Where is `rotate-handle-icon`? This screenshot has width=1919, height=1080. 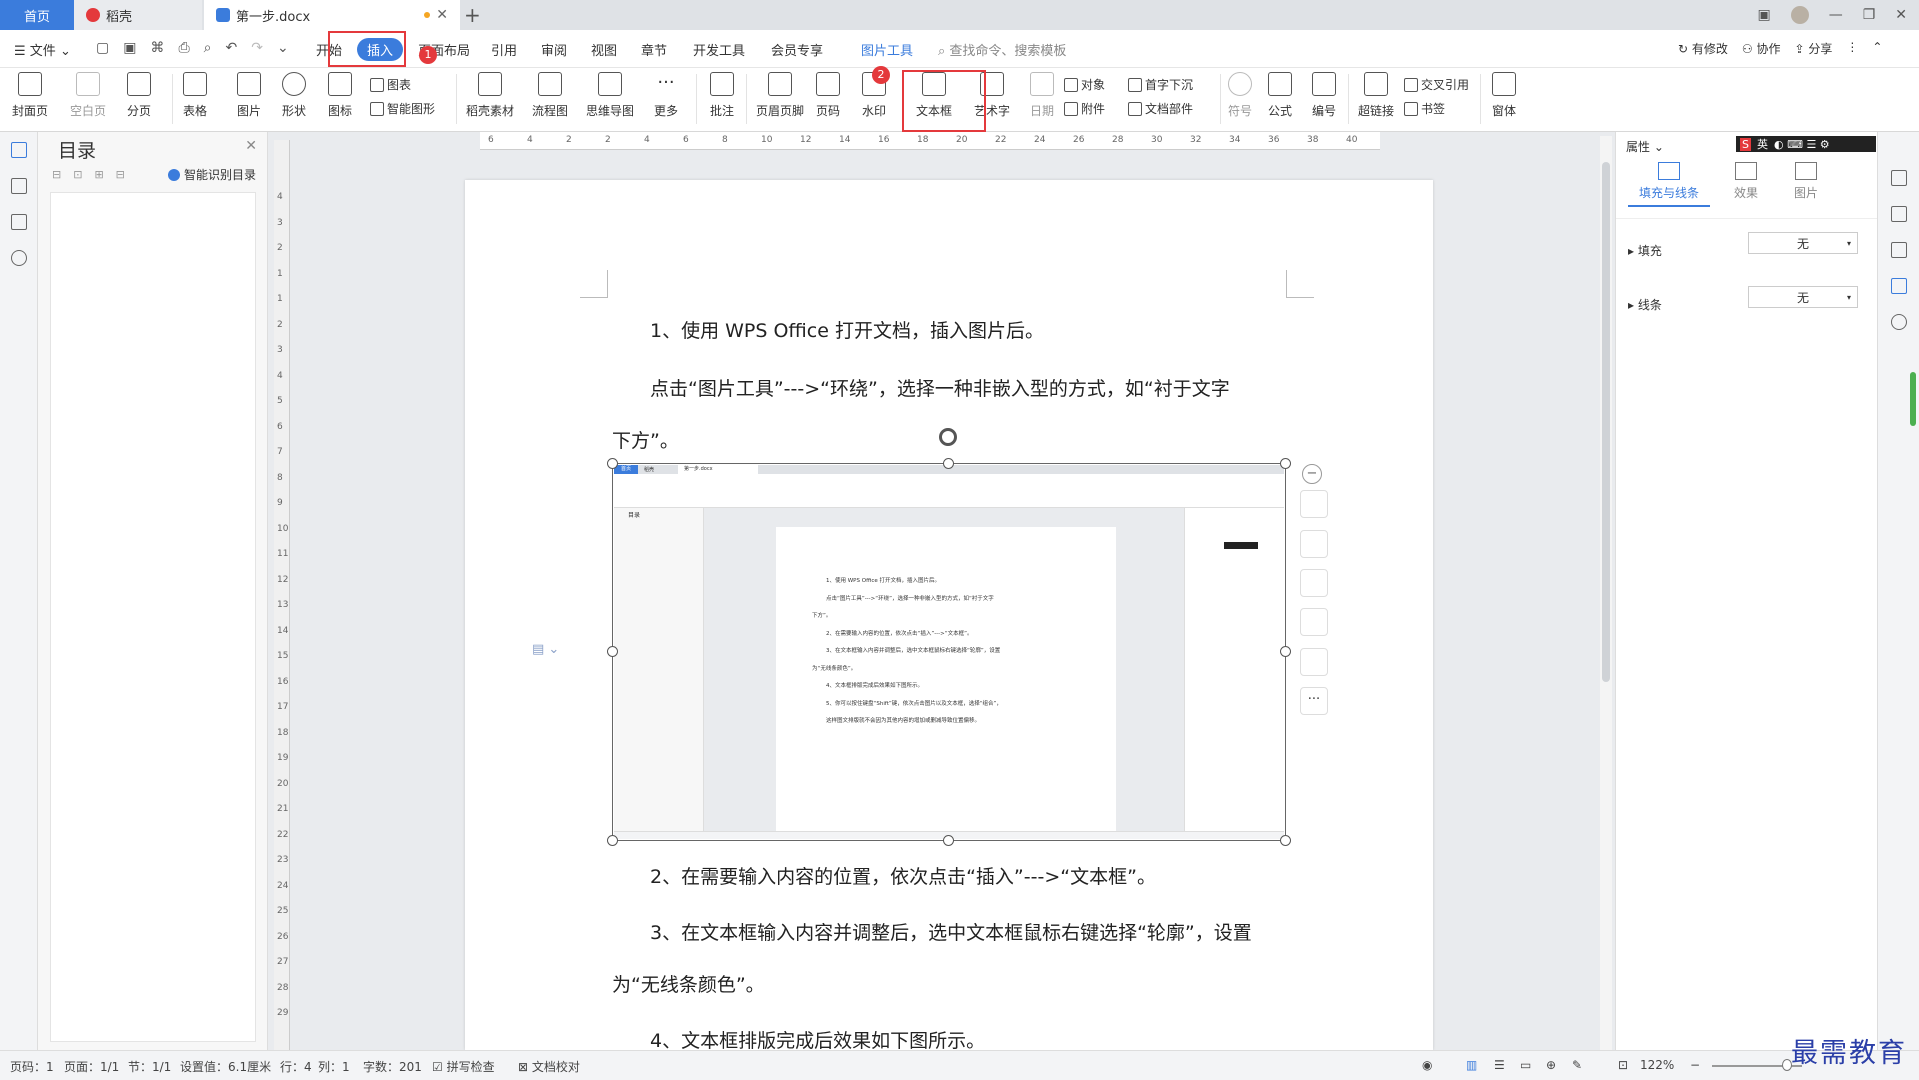 rotate-handle-icon is located at coordinates (948, 437).